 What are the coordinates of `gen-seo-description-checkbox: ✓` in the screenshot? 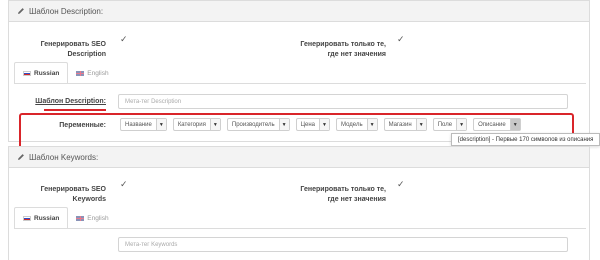 It's located at (124, 39).